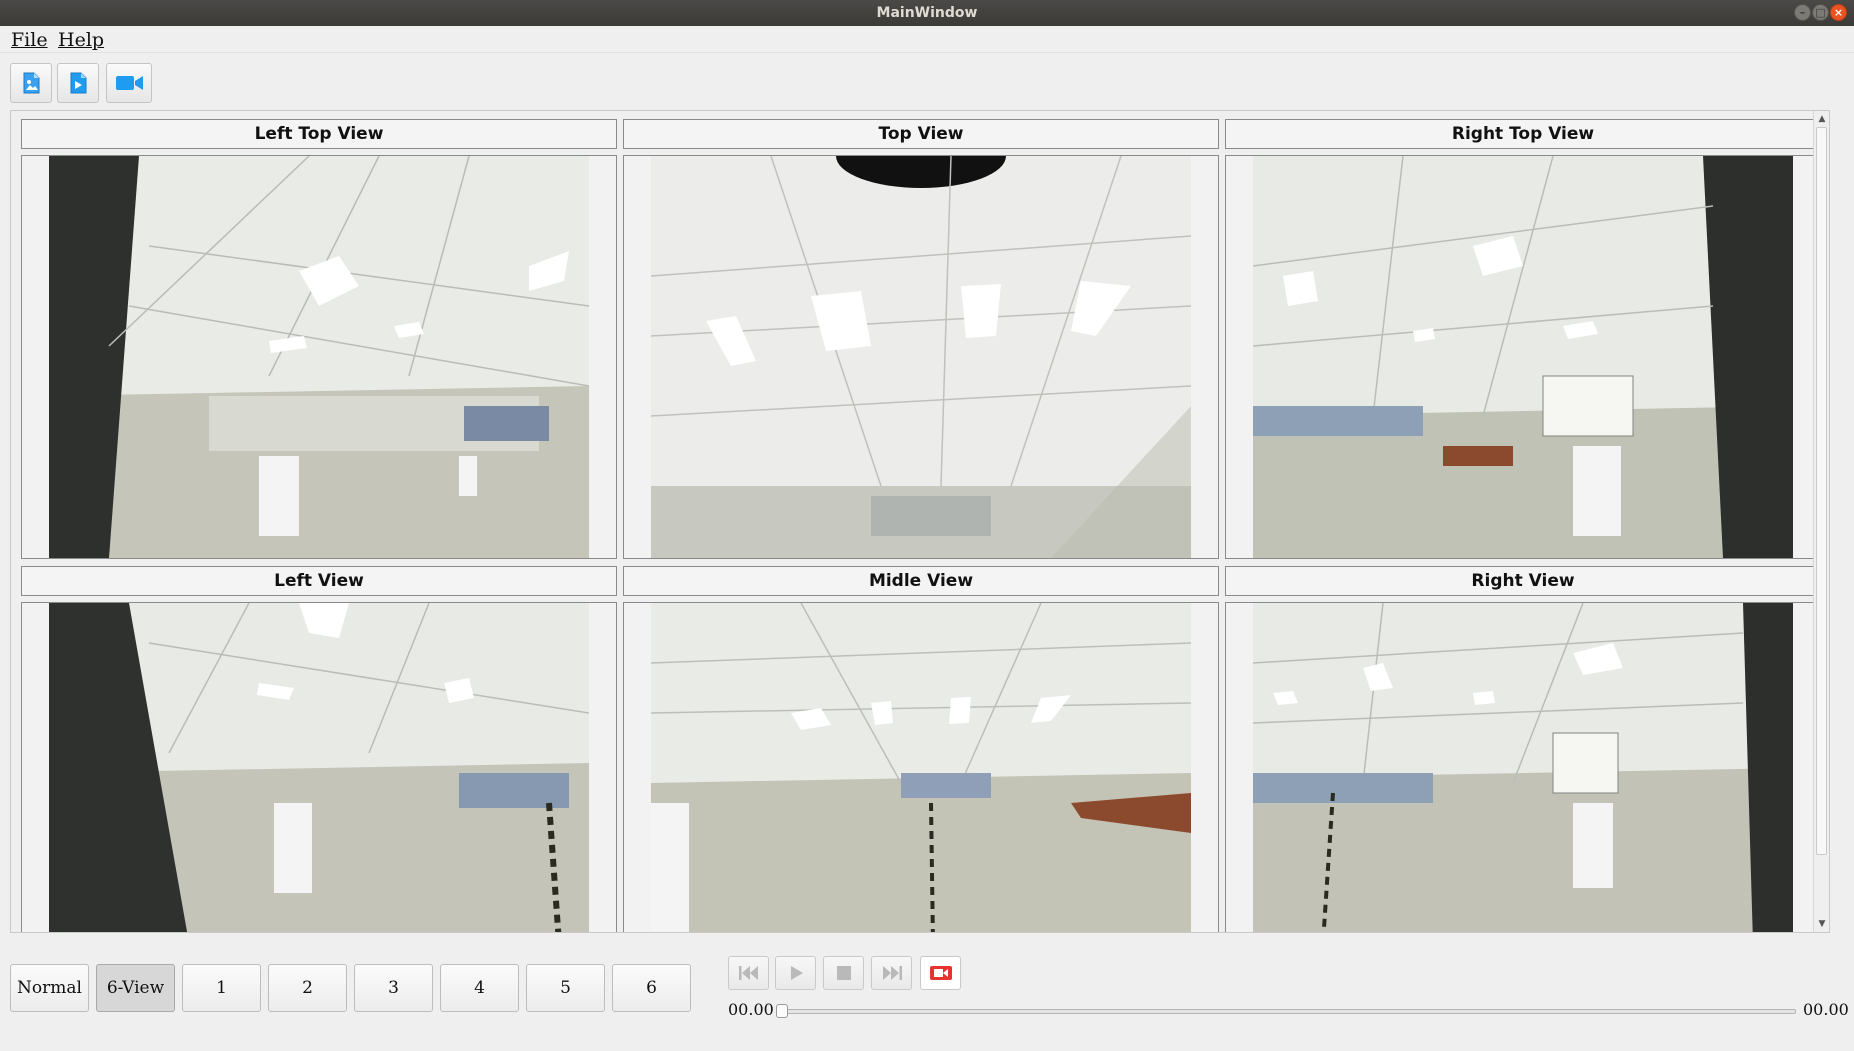 The height and width of the screenshot is (1051, 1854). Describe the element at coordinates (319, 581) in the screenshot. I see `left-view-label: Left View` at that location.